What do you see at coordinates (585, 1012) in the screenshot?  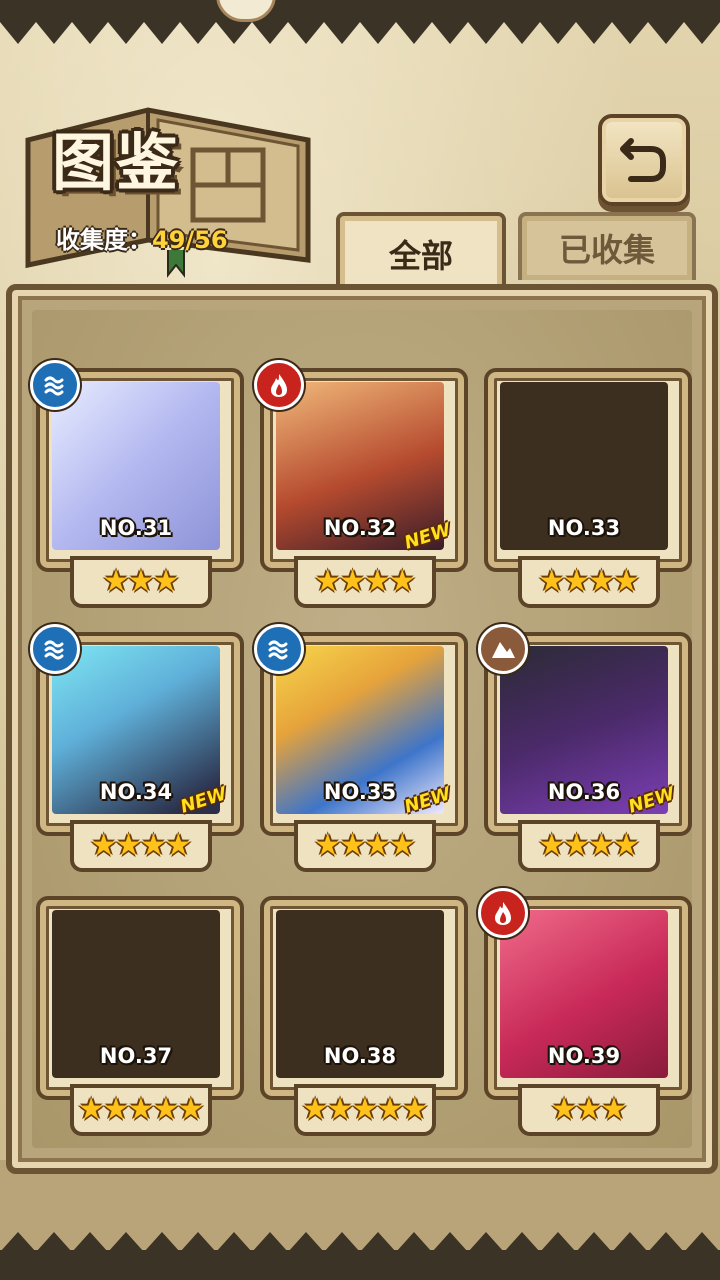 I see `monster-card: NO.39 ★ ★ ★` at bounding box center [585, 1012].